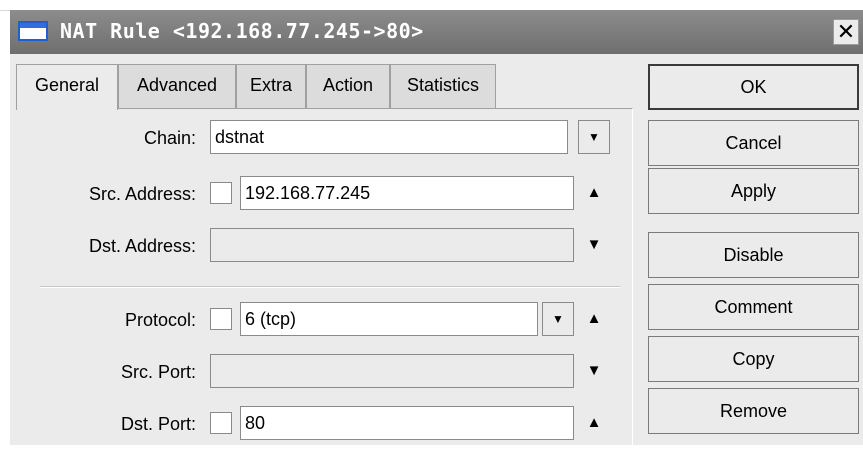 This screenshot has width=863, height=449. Describe the element at coordinates (242, 31) in the screenshot. I see `window-title: NAT Rule <192.168.77.245->80>` at that location.